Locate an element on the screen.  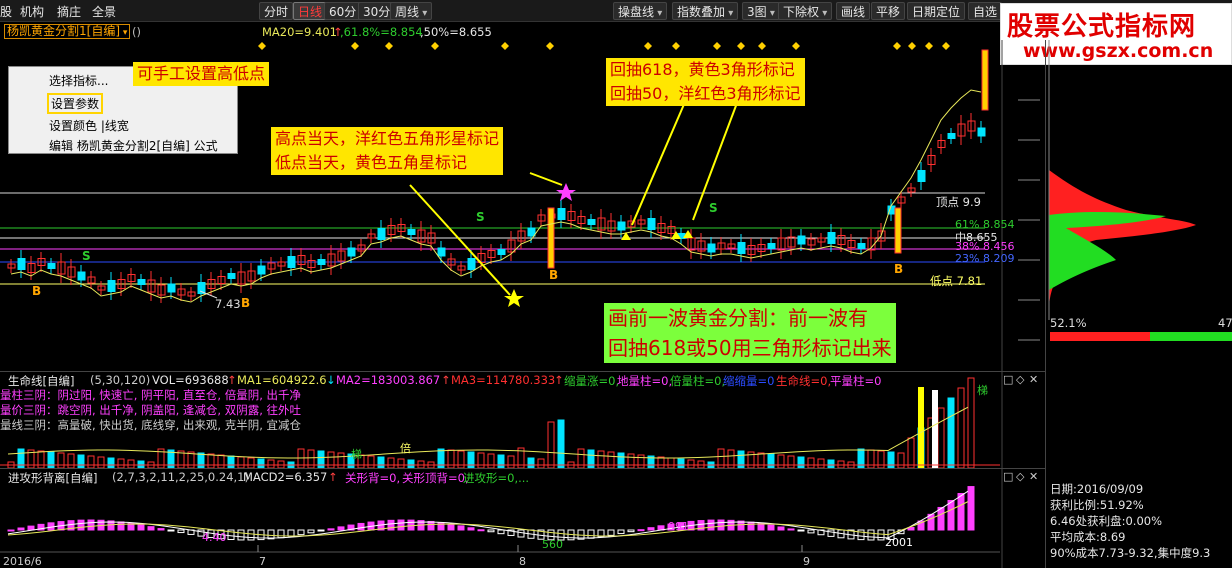
operation-line-dropdown: 操盘线 is located at coordinates (640, 11).